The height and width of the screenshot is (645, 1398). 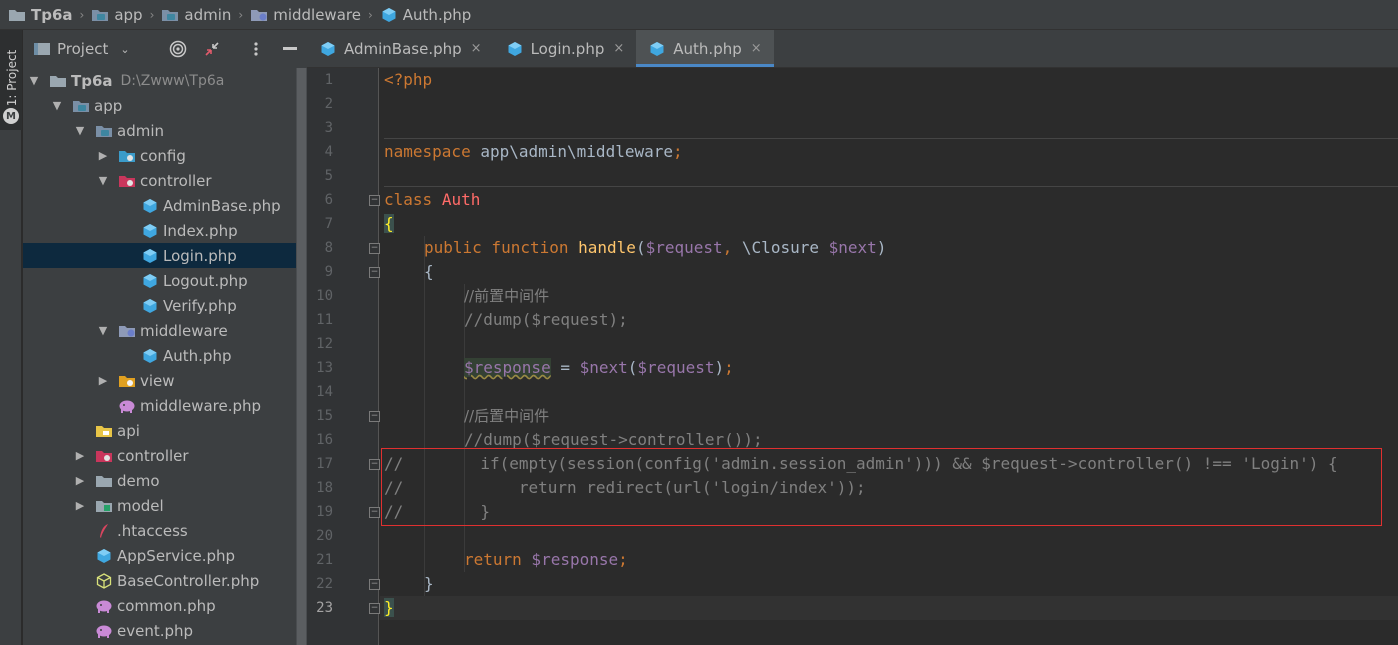 I want to click on tree-item-label: Tp6a, so click(x=92, y=80).